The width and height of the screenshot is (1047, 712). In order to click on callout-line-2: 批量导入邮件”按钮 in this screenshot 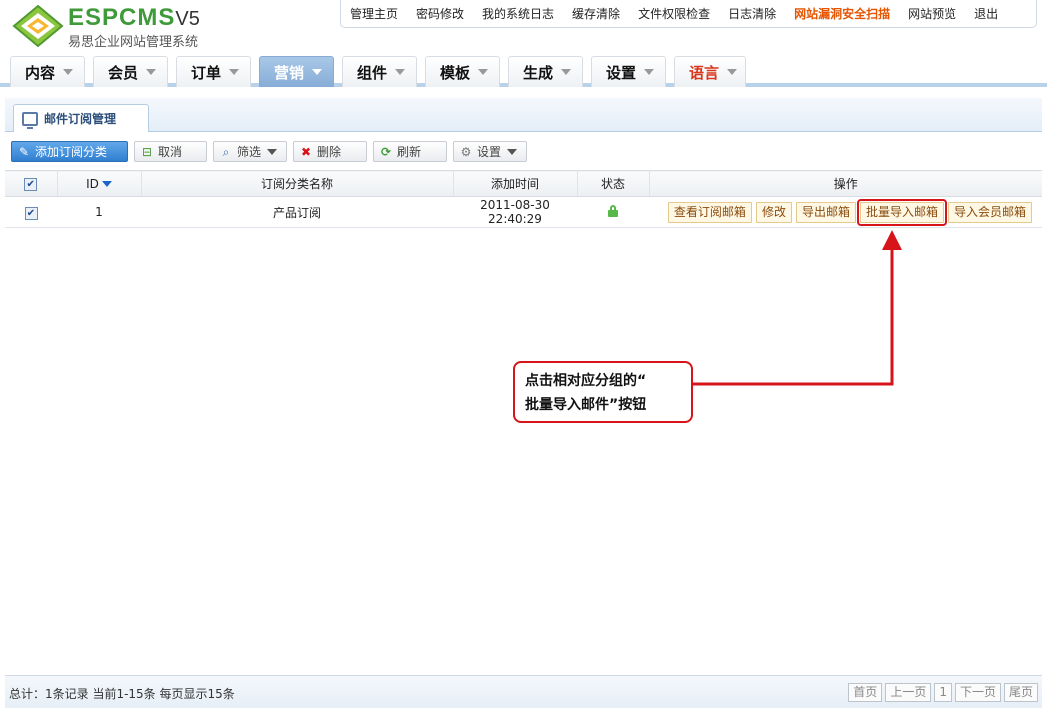, I will do `click(586, 405)`.